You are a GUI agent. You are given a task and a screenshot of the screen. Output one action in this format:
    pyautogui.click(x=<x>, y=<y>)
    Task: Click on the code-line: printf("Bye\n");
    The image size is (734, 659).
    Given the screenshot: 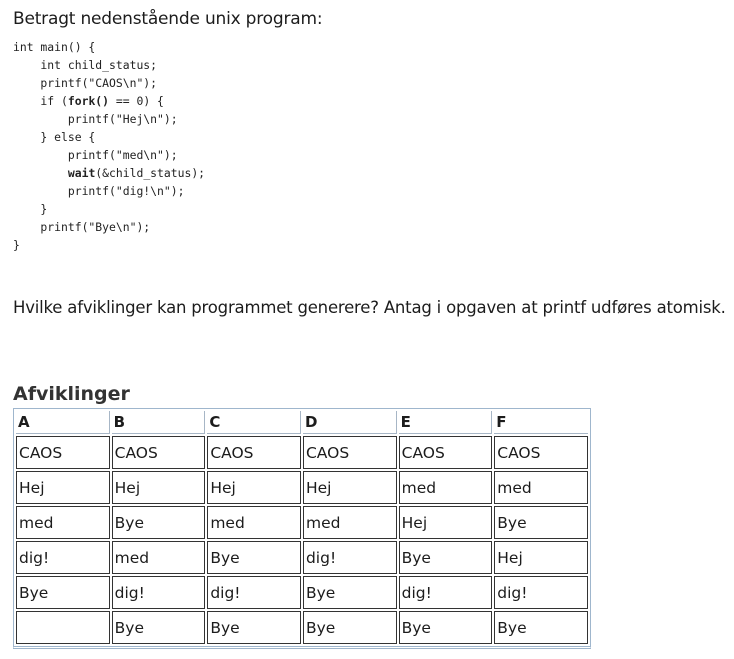 What is the action you would take?
    pyautogui.click(x=81, y=227)
    